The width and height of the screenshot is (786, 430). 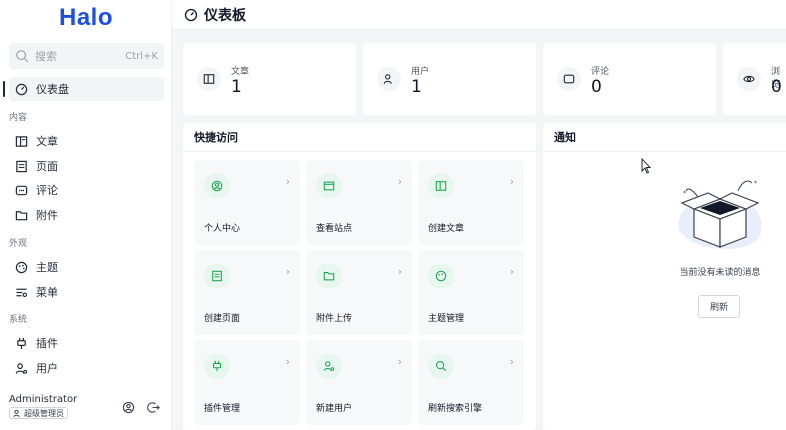 What do you see at coordinates (86, 18) in the screenshot?
I see `halo-logo: Halo` at bounding box center [86, 18].